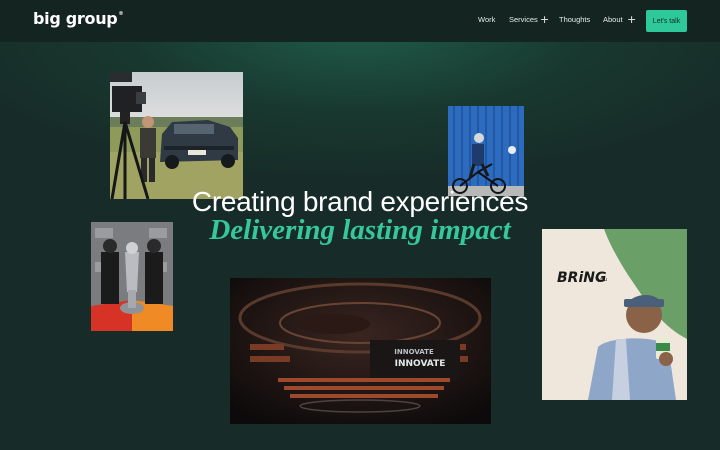  What do you see at coordinates (486, 151) in the screenshot?
I see `ebike-photo` at bounding box center [486, 151].